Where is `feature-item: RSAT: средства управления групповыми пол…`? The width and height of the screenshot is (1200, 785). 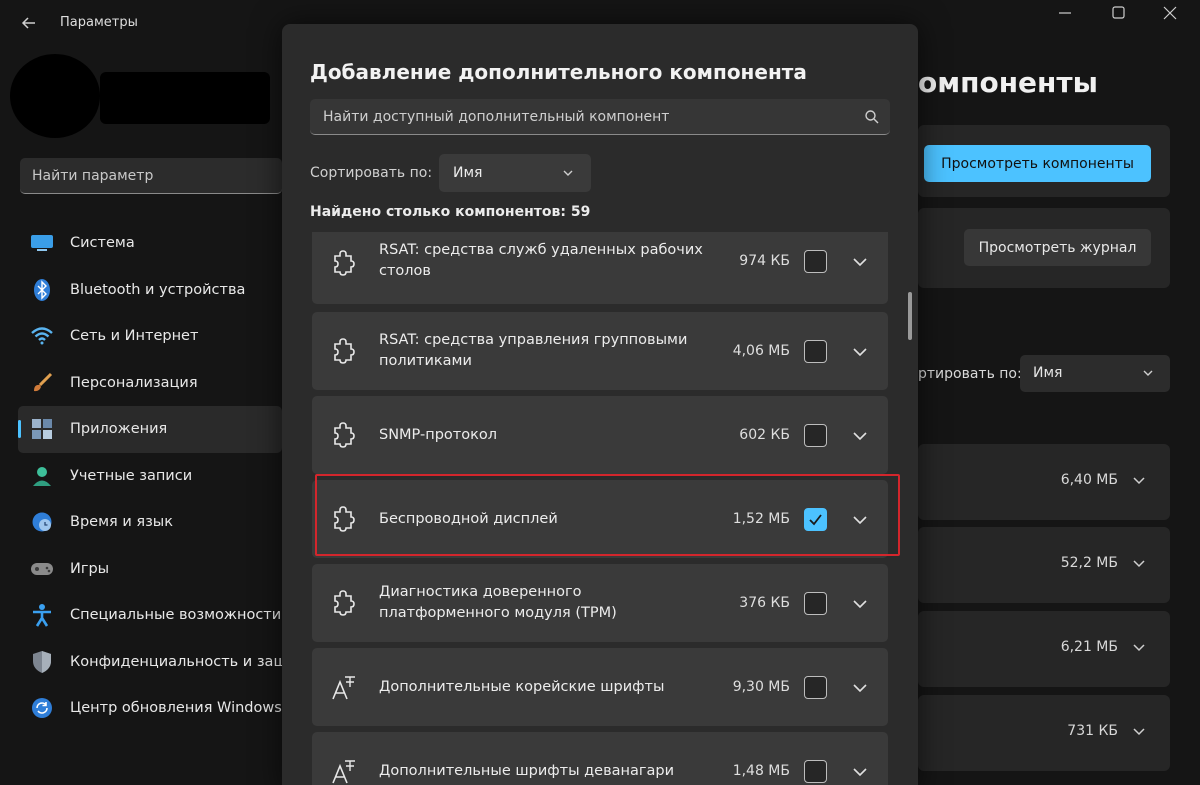 feature-item: RSAT: средства управления групповыми пол… is located at coordinates (600, 351).